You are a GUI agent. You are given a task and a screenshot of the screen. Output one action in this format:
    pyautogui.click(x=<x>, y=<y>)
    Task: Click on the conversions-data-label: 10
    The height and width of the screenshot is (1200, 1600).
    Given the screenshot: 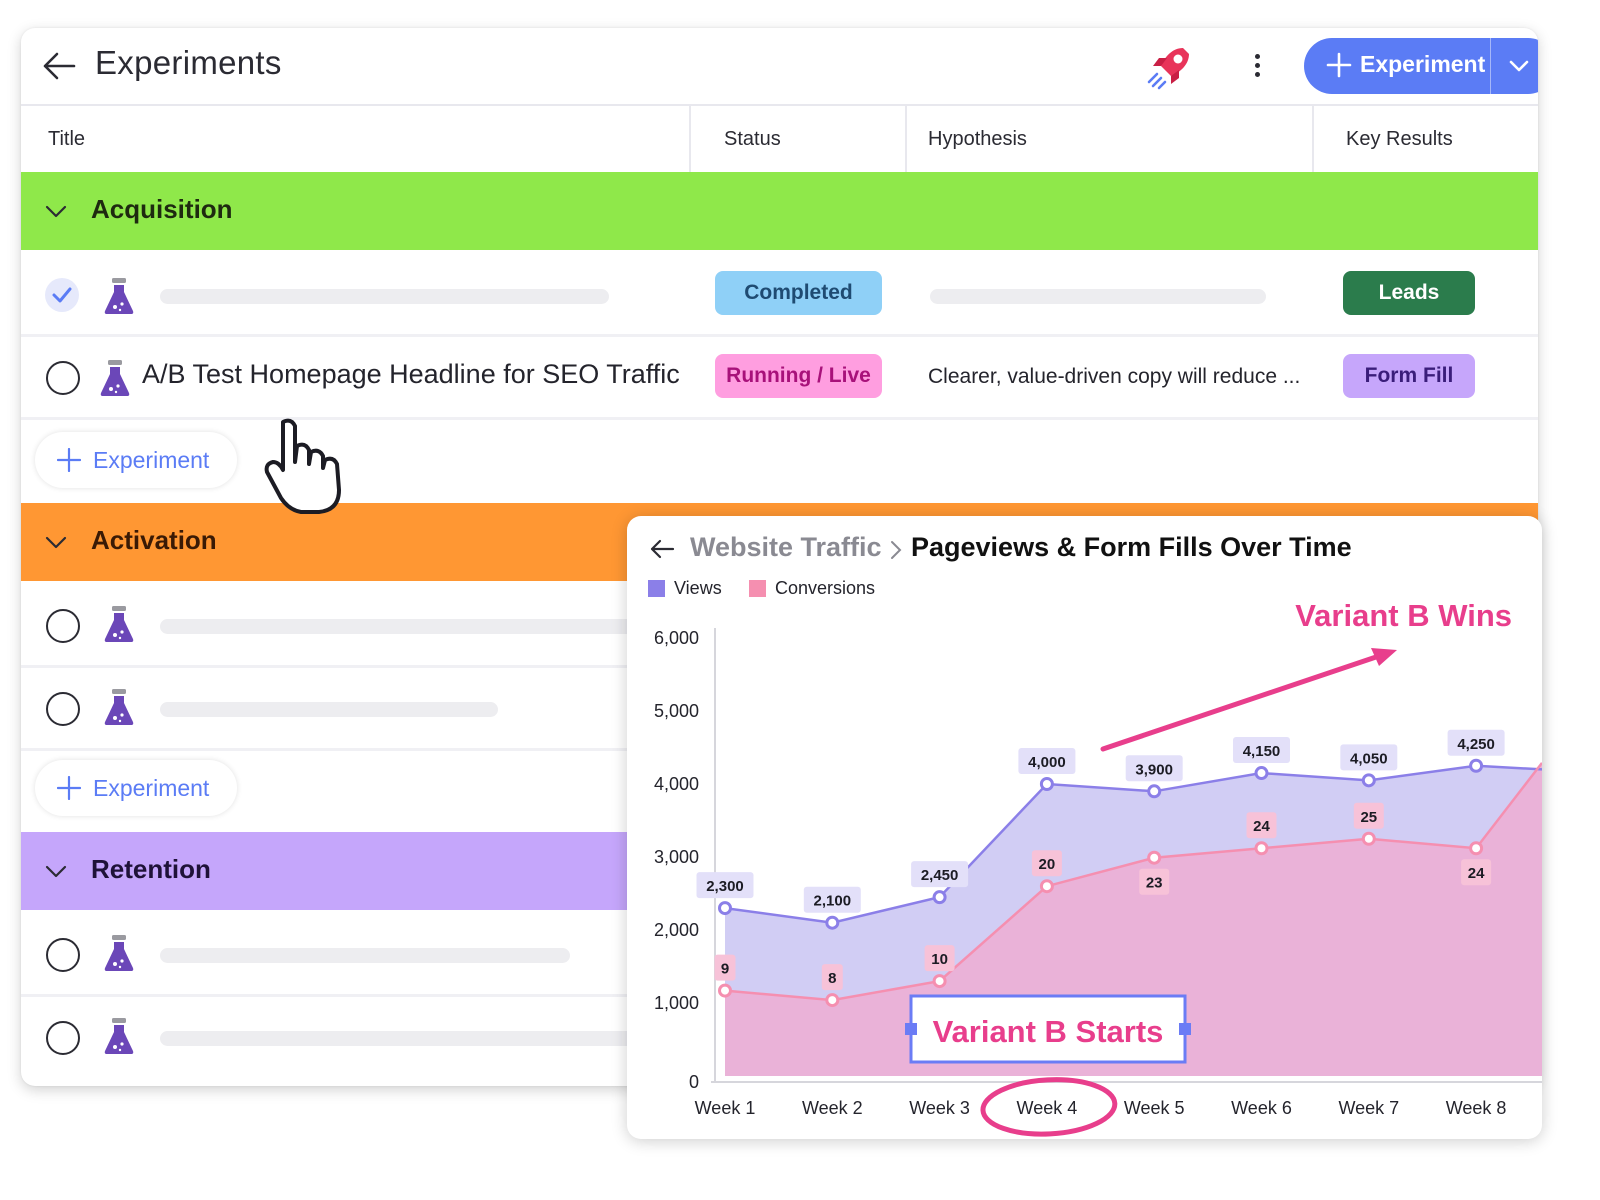 What is the action you would take?
    pyautogui.click(x=939, y=959)
    